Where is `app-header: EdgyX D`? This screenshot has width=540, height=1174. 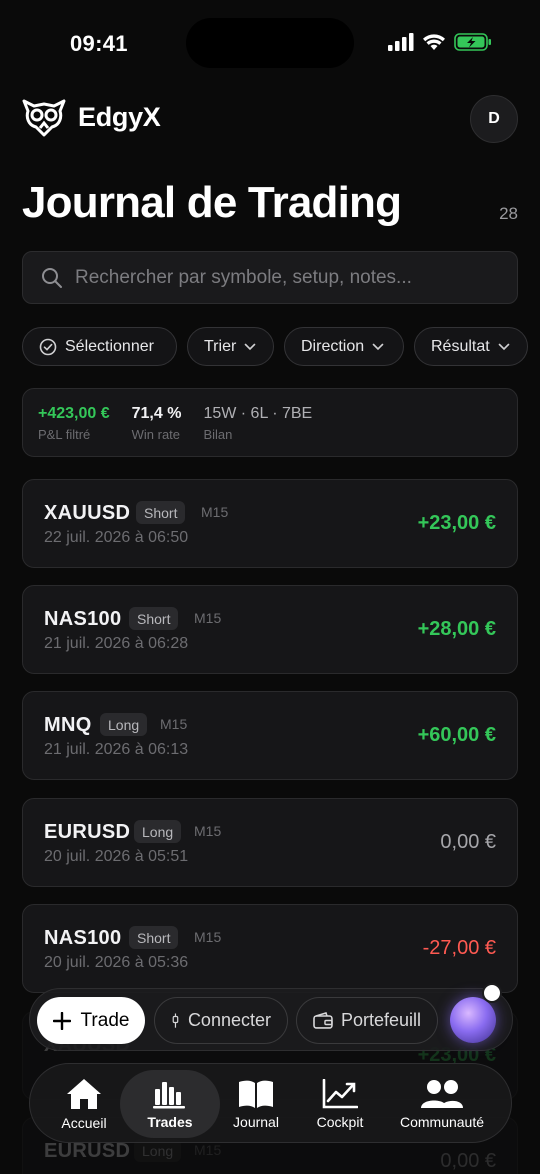 app-header: EdgyX D is located at coordinates (270, 119).